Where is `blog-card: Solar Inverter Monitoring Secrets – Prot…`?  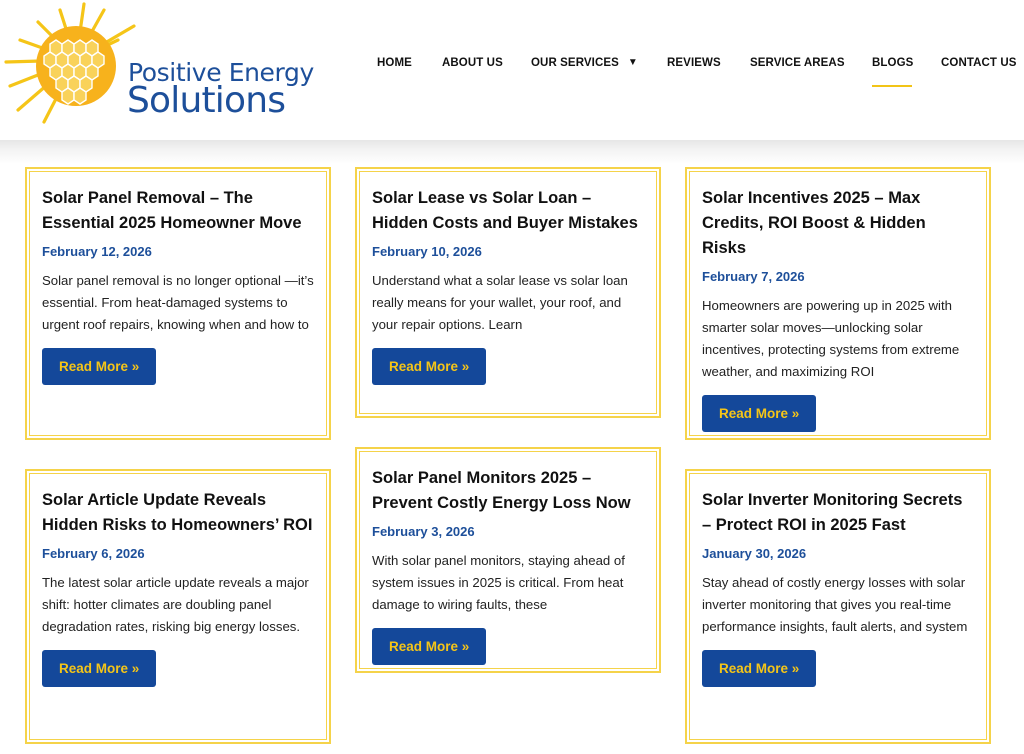
blog-card: Solar Inverter Monitoring Secrets – Prot… is located at coordinates (838, 606).